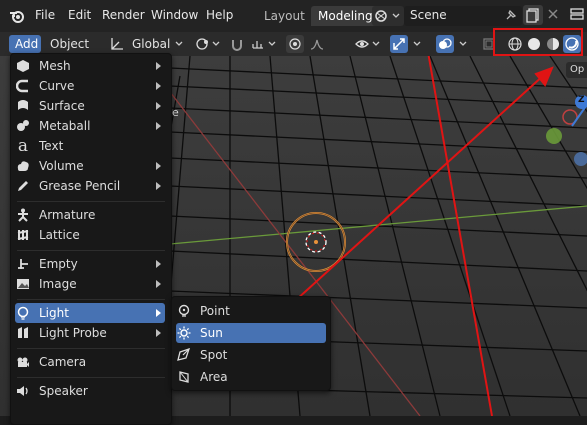 This screenshot has width=587, height=425. Describe the element at coordinates (90, 106) in the screenshot. I see `menu-item-surface: Surface` at that location.